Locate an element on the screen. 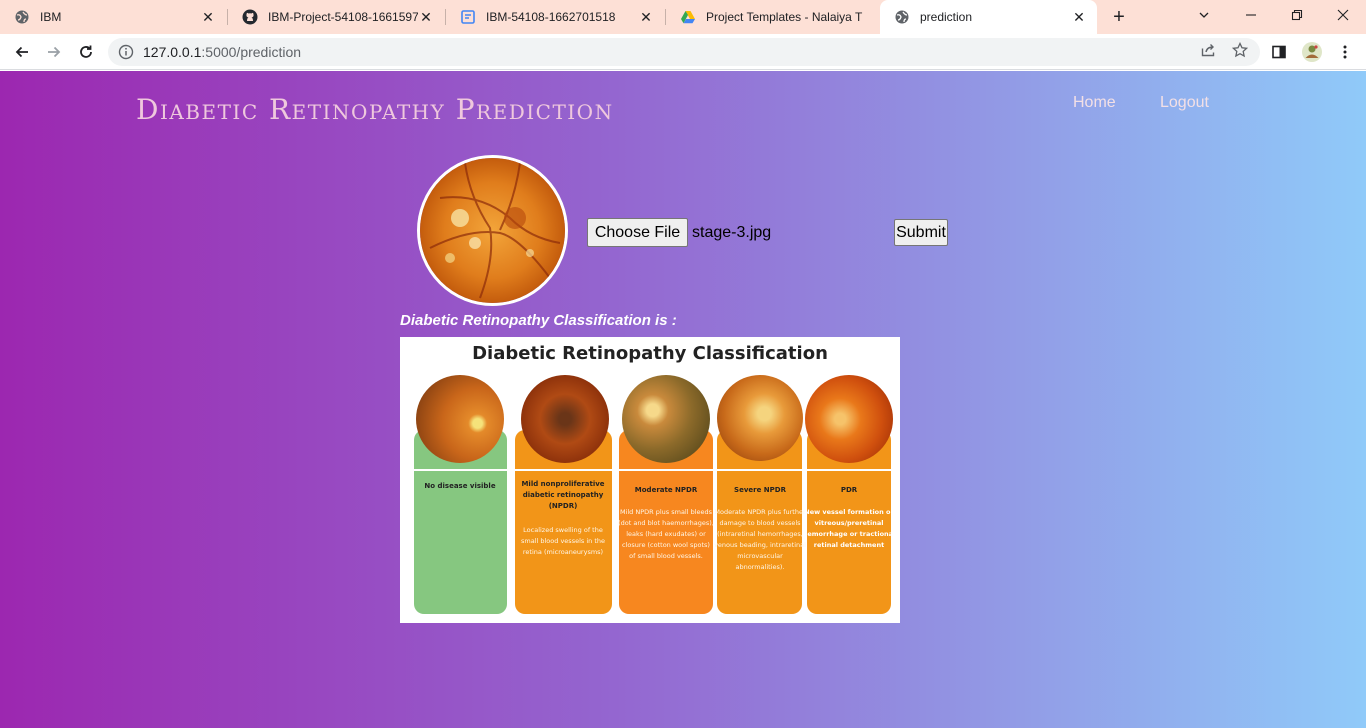  uploaded-image-preview is located at coordinates (492, 230).